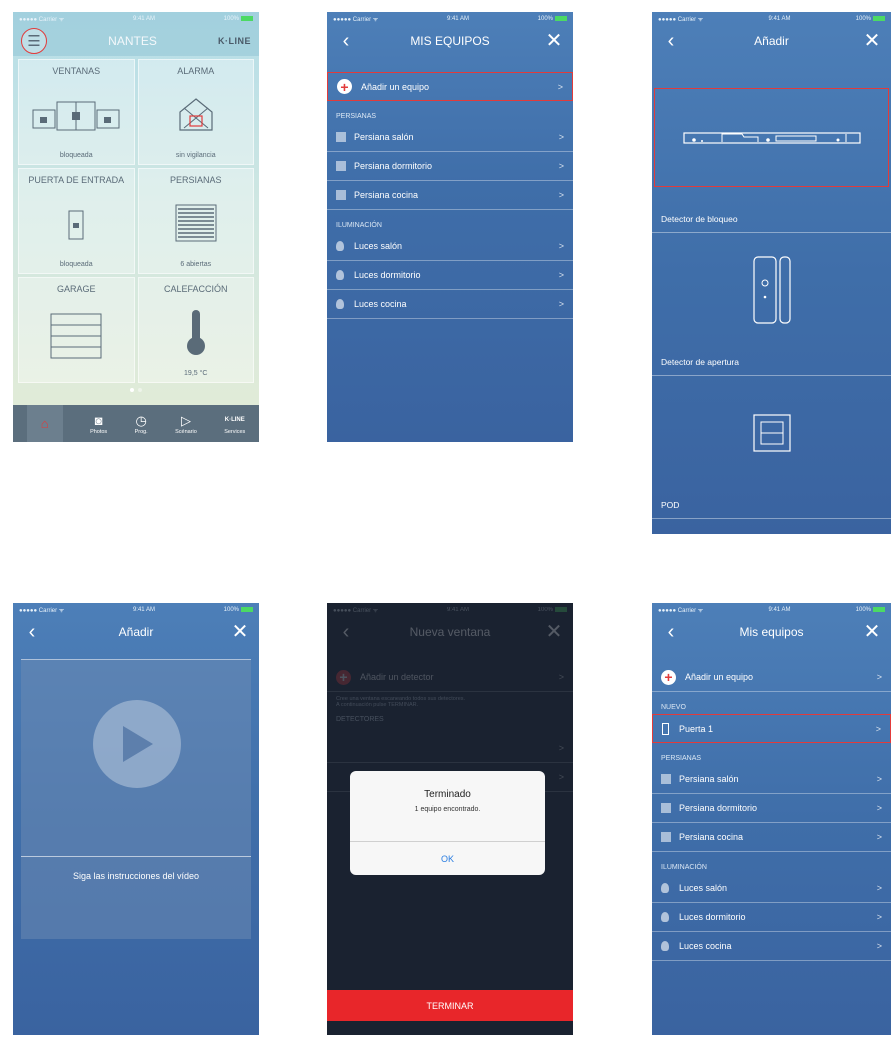 The image size is (891, 1037). What do you see at coordinates (136, 41) in the screenshot?
I see `nav-bar: ☰ NANTES K·LINE` at bounding box center [136, 41].